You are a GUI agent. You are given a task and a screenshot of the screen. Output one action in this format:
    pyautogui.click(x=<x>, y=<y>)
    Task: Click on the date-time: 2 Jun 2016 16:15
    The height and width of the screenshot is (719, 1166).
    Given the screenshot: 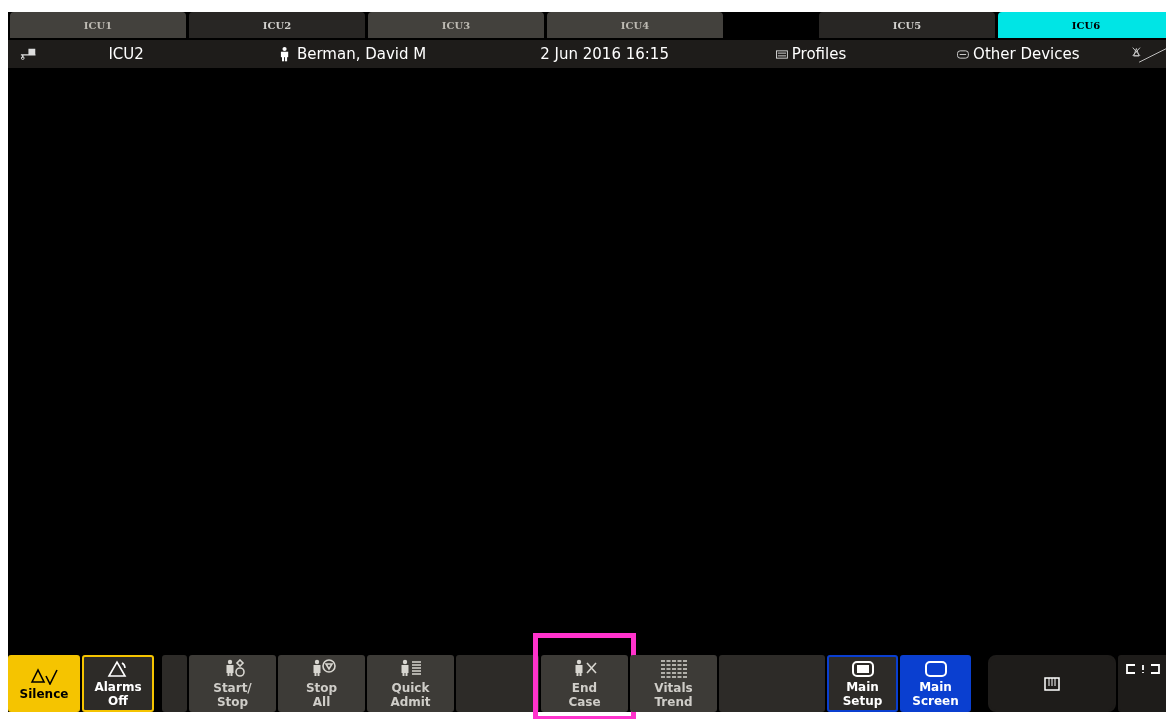 What is the action you would take?
    pyautogui.click(x=604, y=54)
    